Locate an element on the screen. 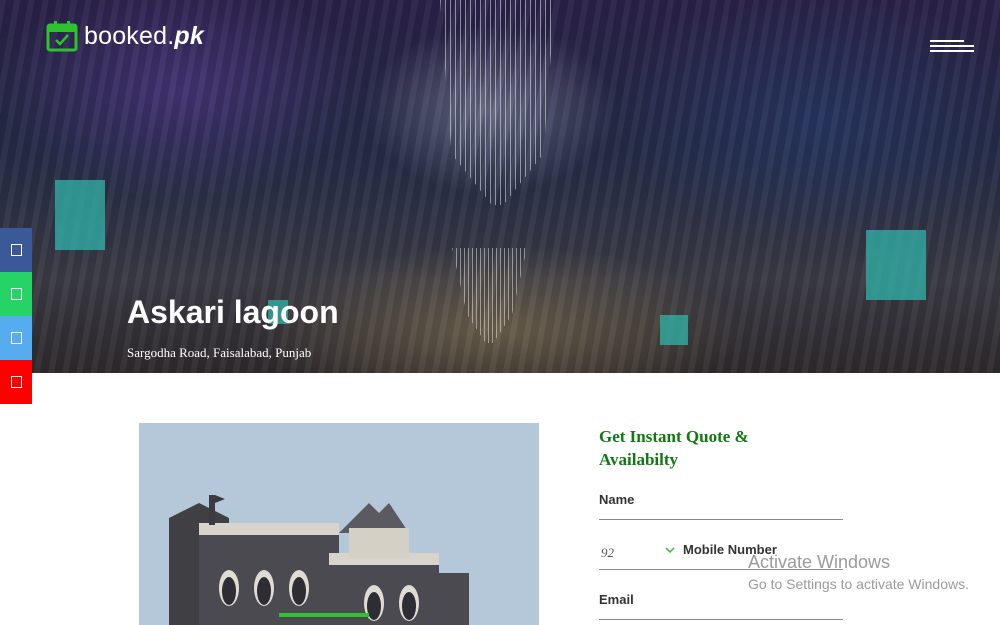 The width and height of the screenshot is (1000, 625). twitter-icon is located at coordinates (16, 338).